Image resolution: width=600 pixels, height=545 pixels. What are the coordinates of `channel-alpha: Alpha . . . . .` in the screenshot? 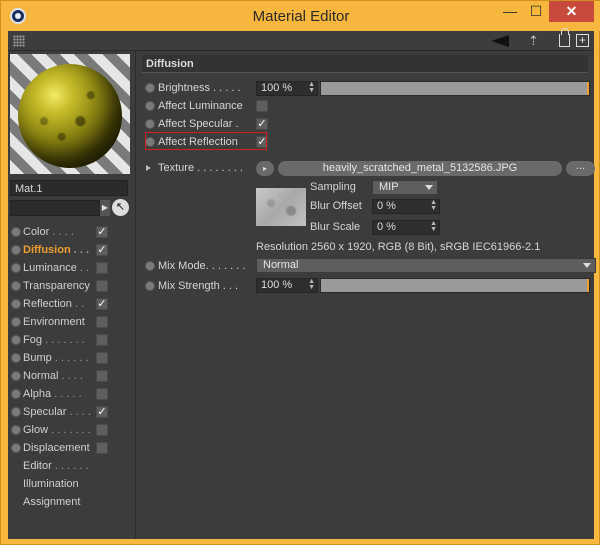 It's located at (72, 394).